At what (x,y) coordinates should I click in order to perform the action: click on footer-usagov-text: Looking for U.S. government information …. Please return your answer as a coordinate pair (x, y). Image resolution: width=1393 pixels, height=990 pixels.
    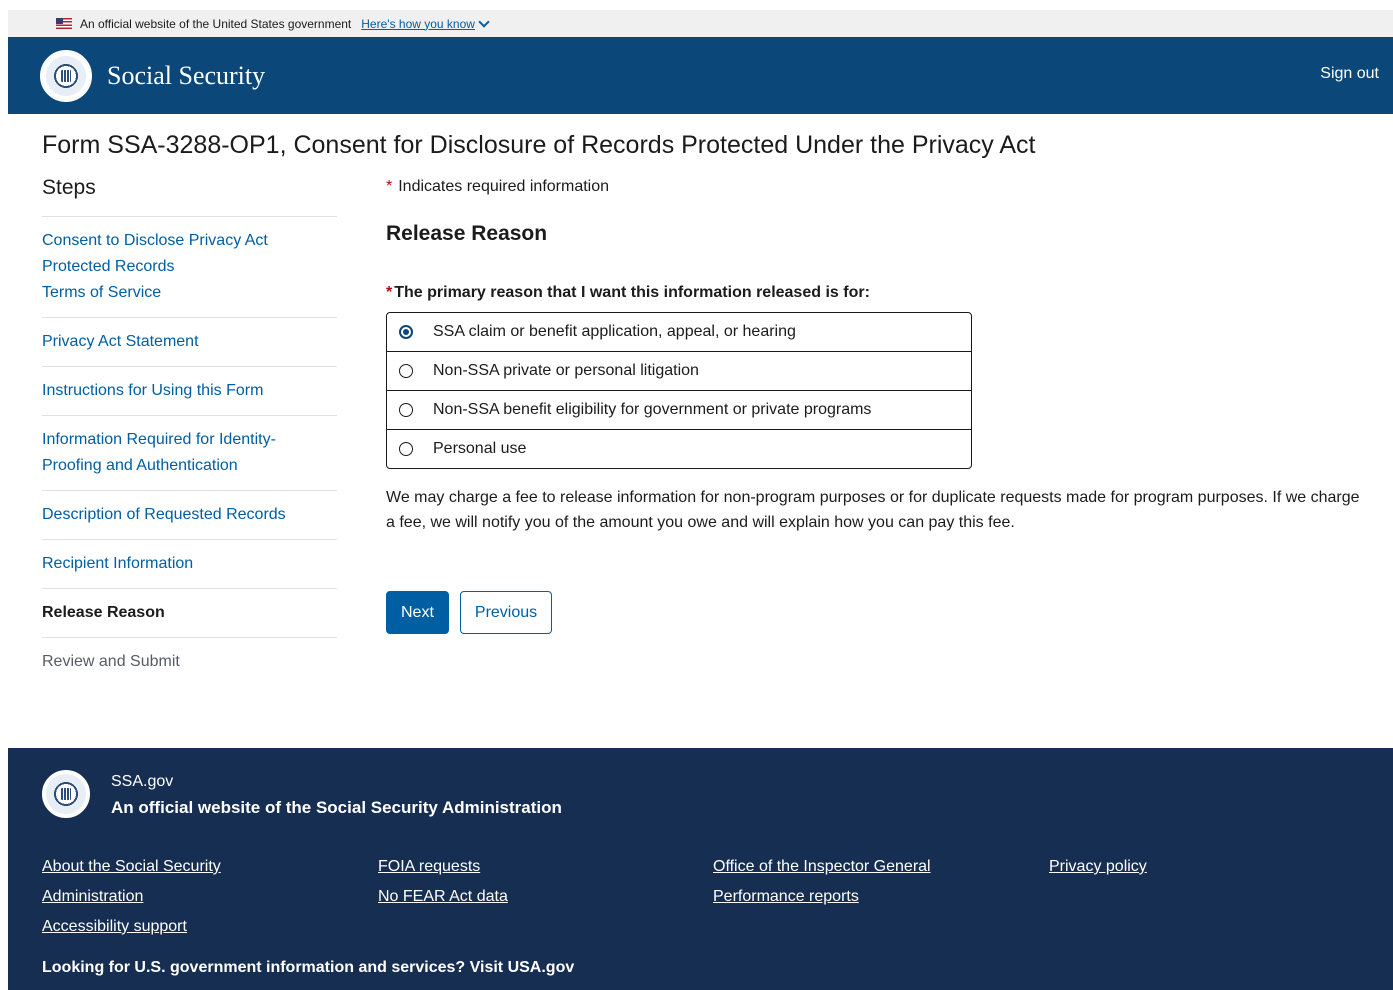
    Looking at the image, I should click on (254, 967).